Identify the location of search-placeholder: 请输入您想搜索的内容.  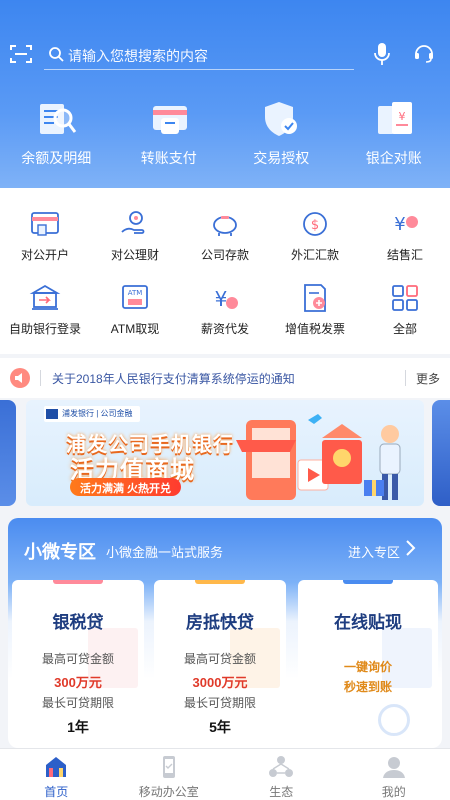
(138, 56).